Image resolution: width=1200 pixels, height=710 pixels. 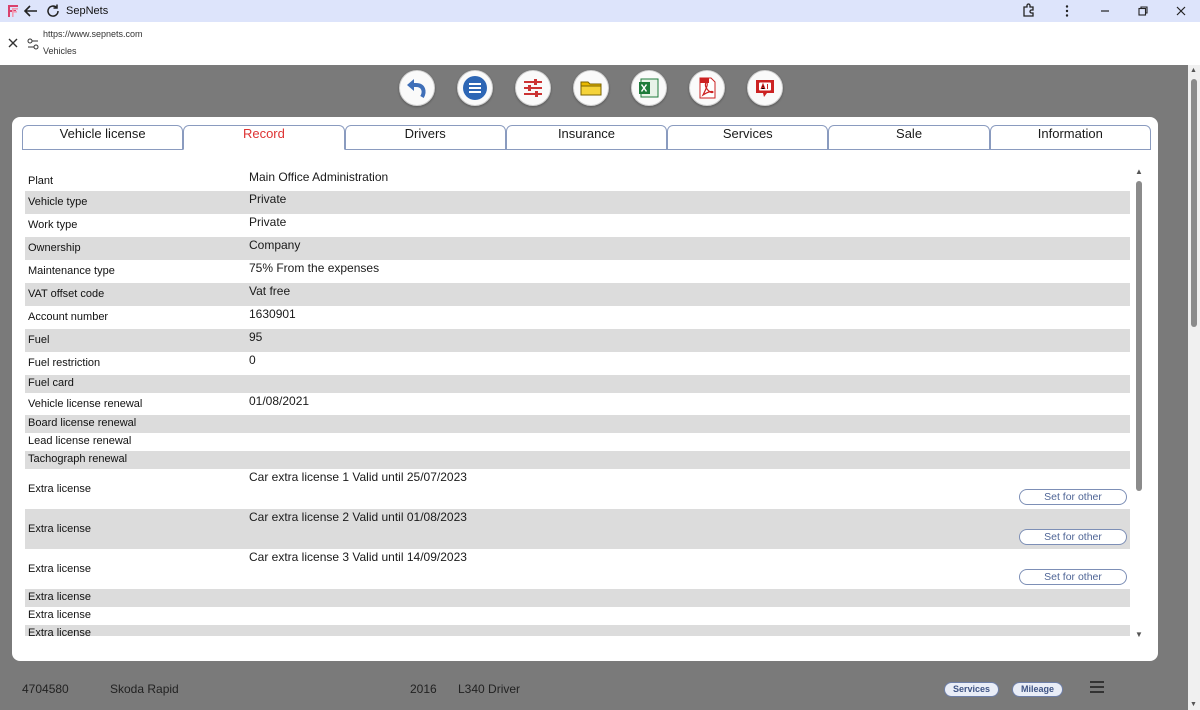 I want to click on field-label: Fuel card, so click(x=51, y=383).